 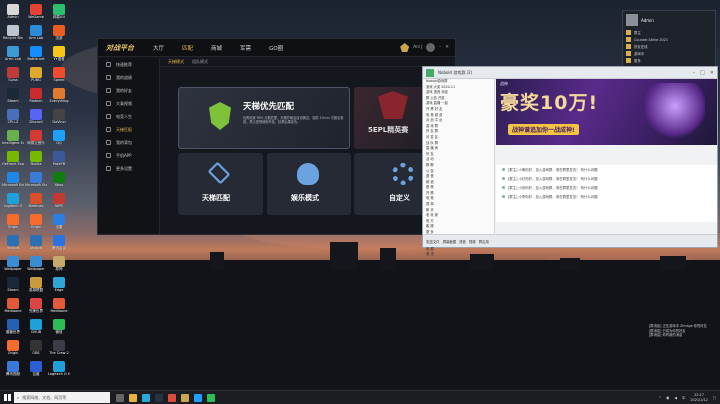 I want to click on sidebar-item: 电竞人生, so click(x=128, y=116).